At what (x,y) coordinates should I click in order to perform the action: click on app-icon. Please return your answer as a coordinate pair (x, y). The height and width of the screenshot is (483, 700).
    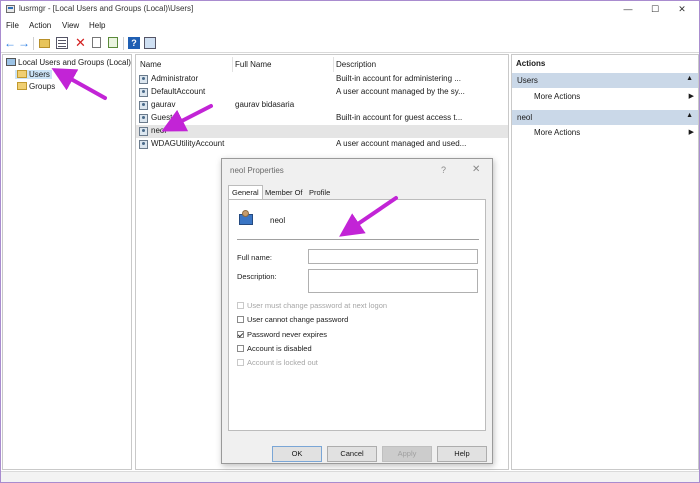
    Looking at the image, I should click on (10, 9).